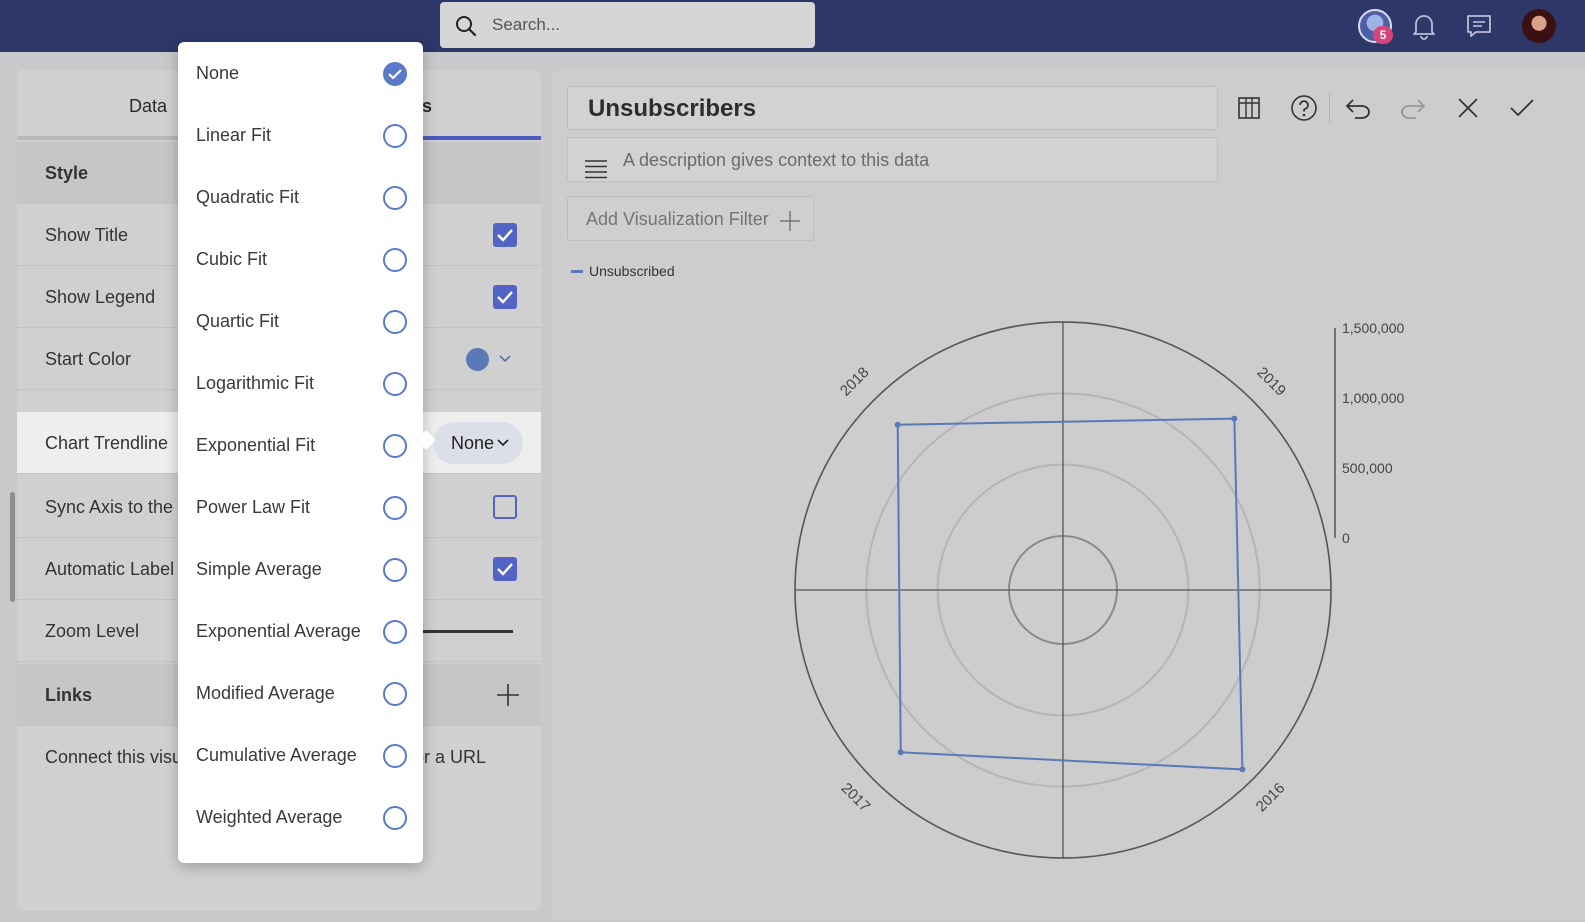 The image size is (1585, 922). Describe the element at coordinates (107, 443) in the screenshot. I see `chart-trendline-label: Chart Trendline` at that location.